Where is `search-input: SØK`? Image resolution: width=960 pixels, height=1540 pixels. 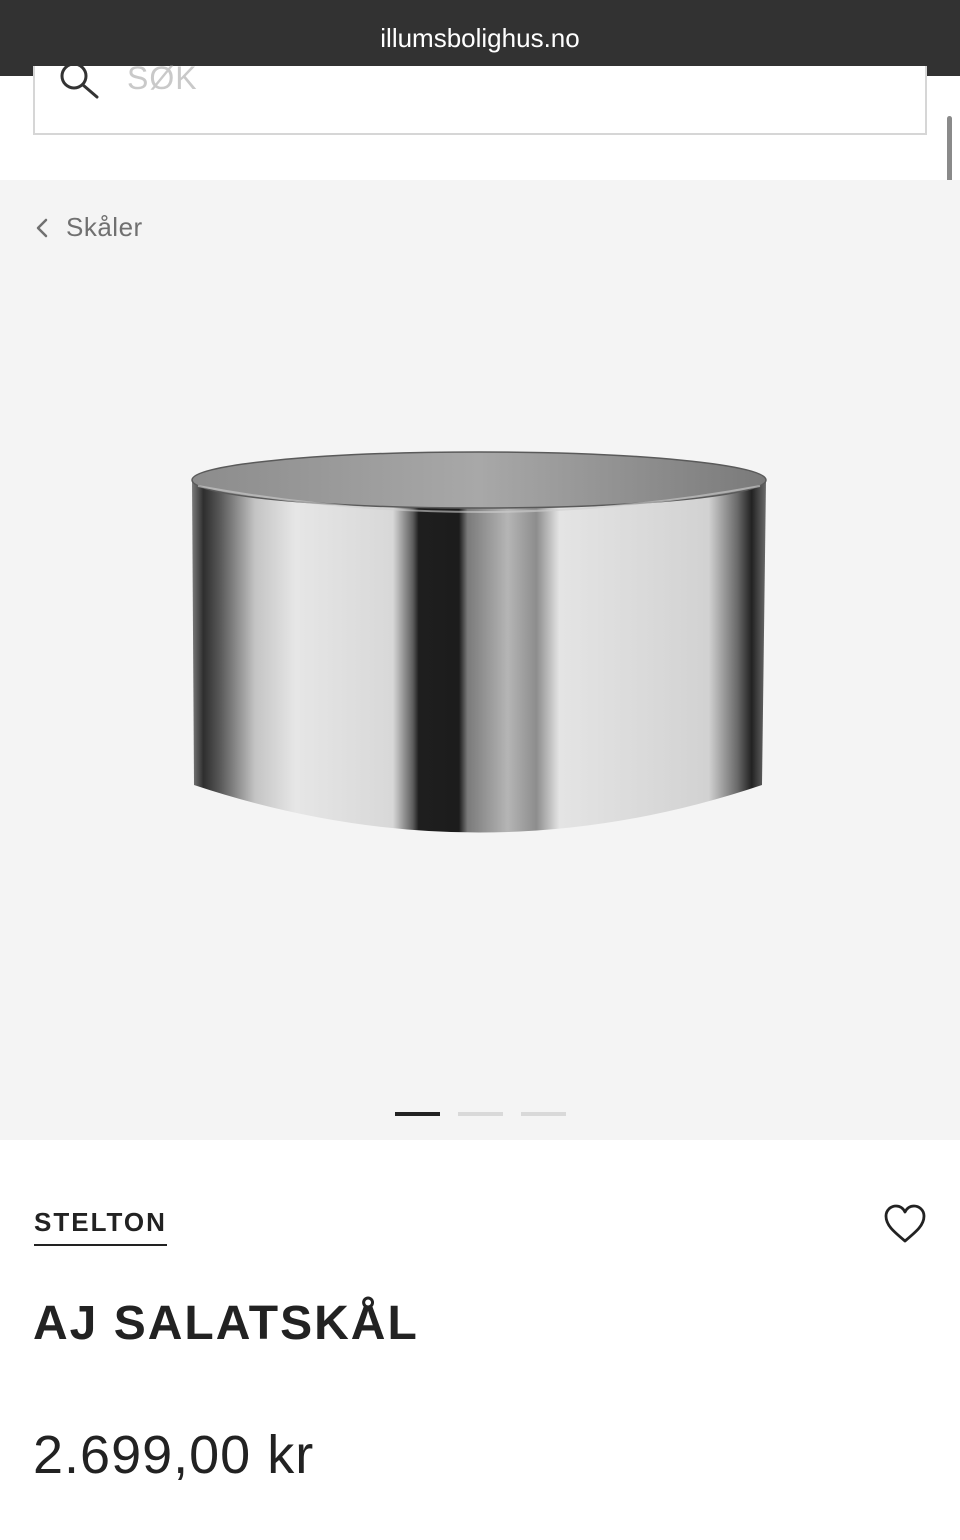
search-input: SØK is located at coordinates (480, 97).